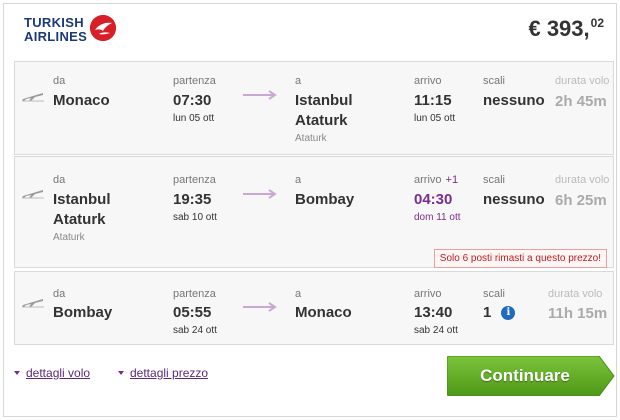  What do you see at coordinates (433, 312) in the screenshot?
I see `arrival-time: 13:40` at bounding box center [433, 312].